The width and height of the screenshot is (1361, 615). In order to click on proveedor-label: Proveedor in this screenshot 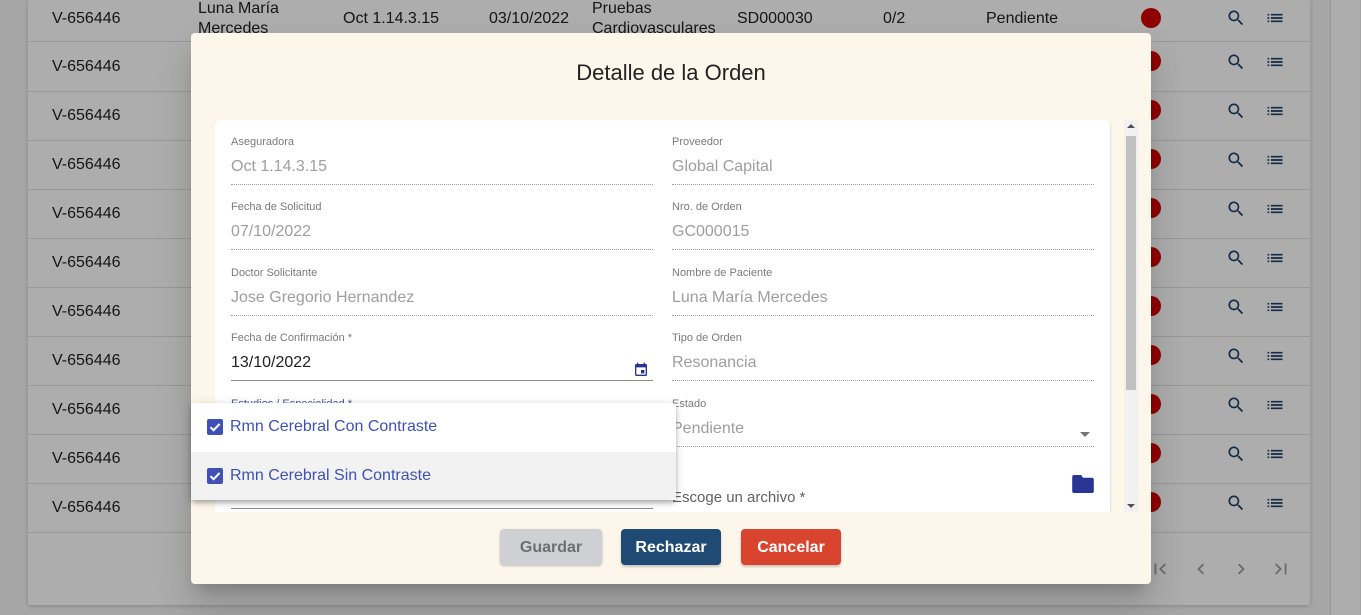, I will do `click(697, 142)`.